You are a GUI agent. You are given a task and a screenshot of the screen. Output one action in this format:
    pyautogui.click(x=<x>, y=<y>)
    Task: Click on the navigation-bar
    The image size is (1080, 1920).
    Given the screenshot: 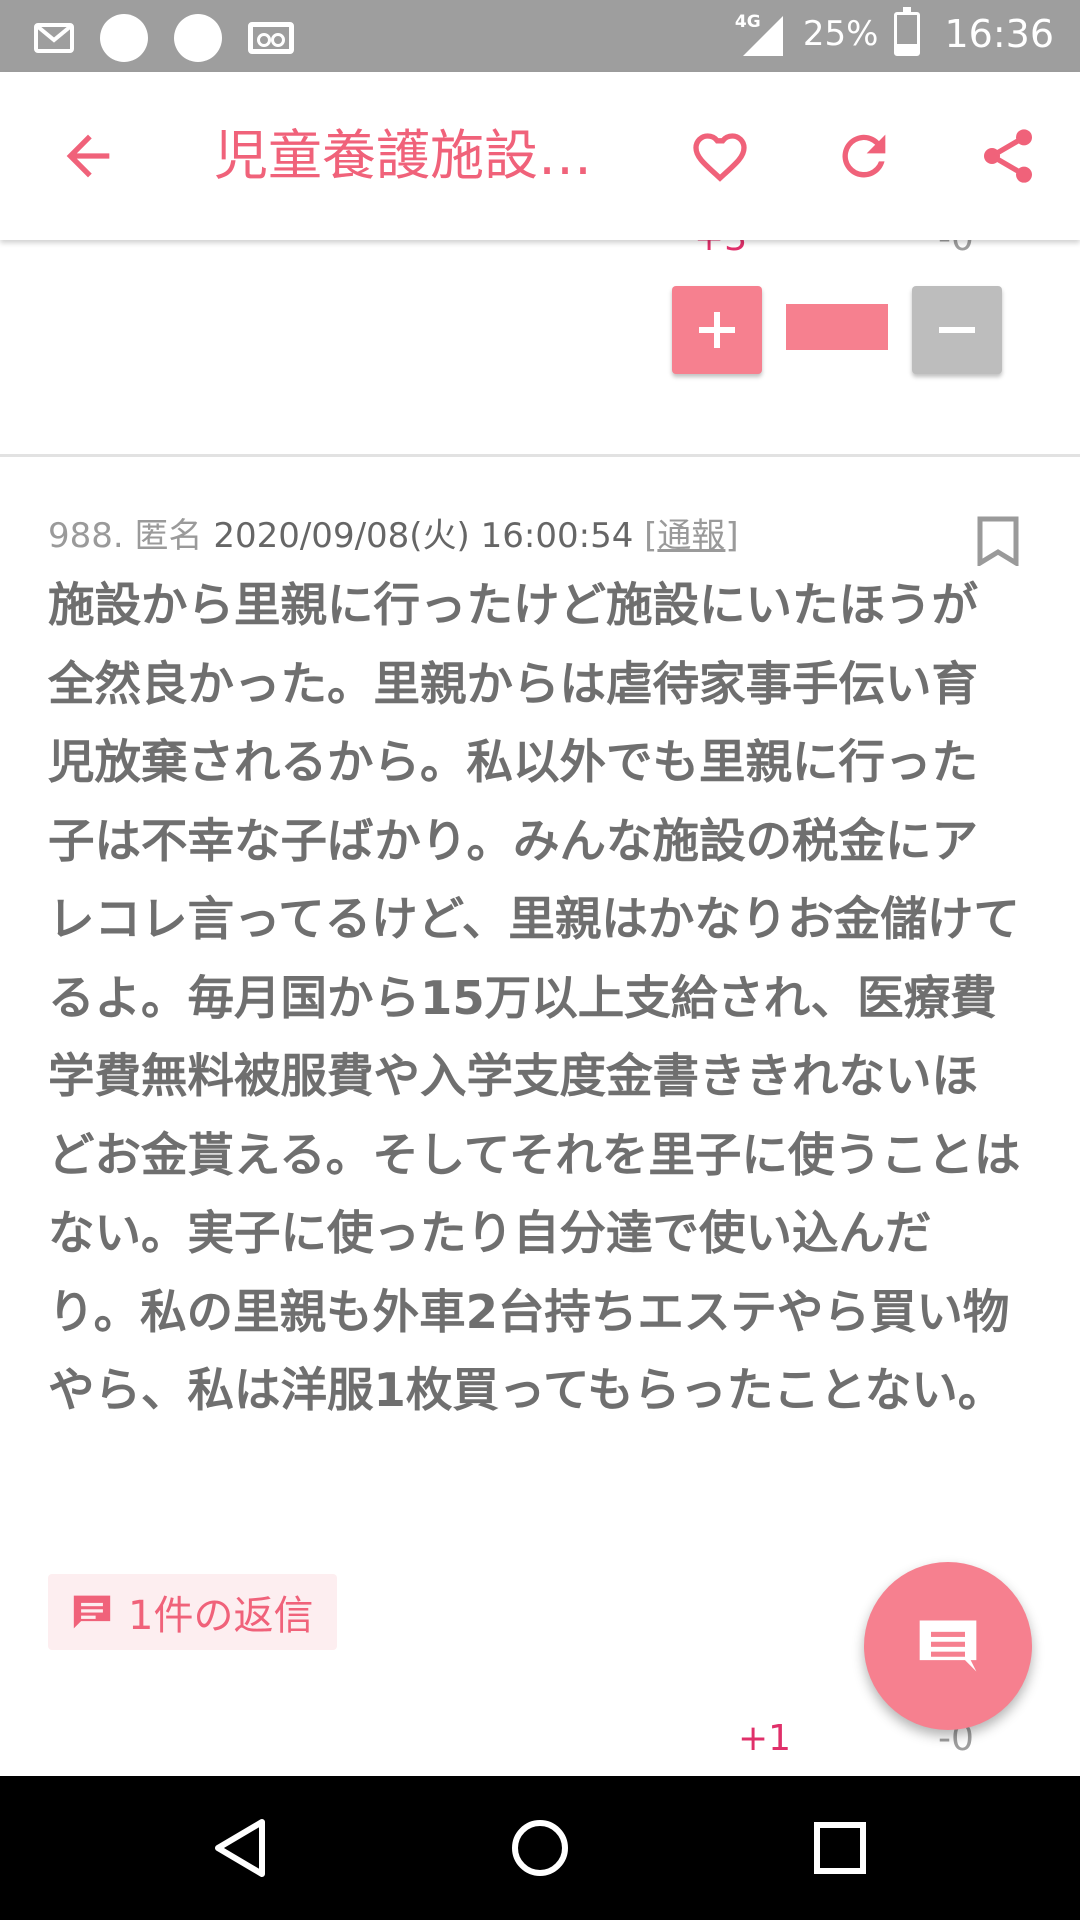 What is the action you would take?
    pyautogui.click(x=540, y=1848)
    